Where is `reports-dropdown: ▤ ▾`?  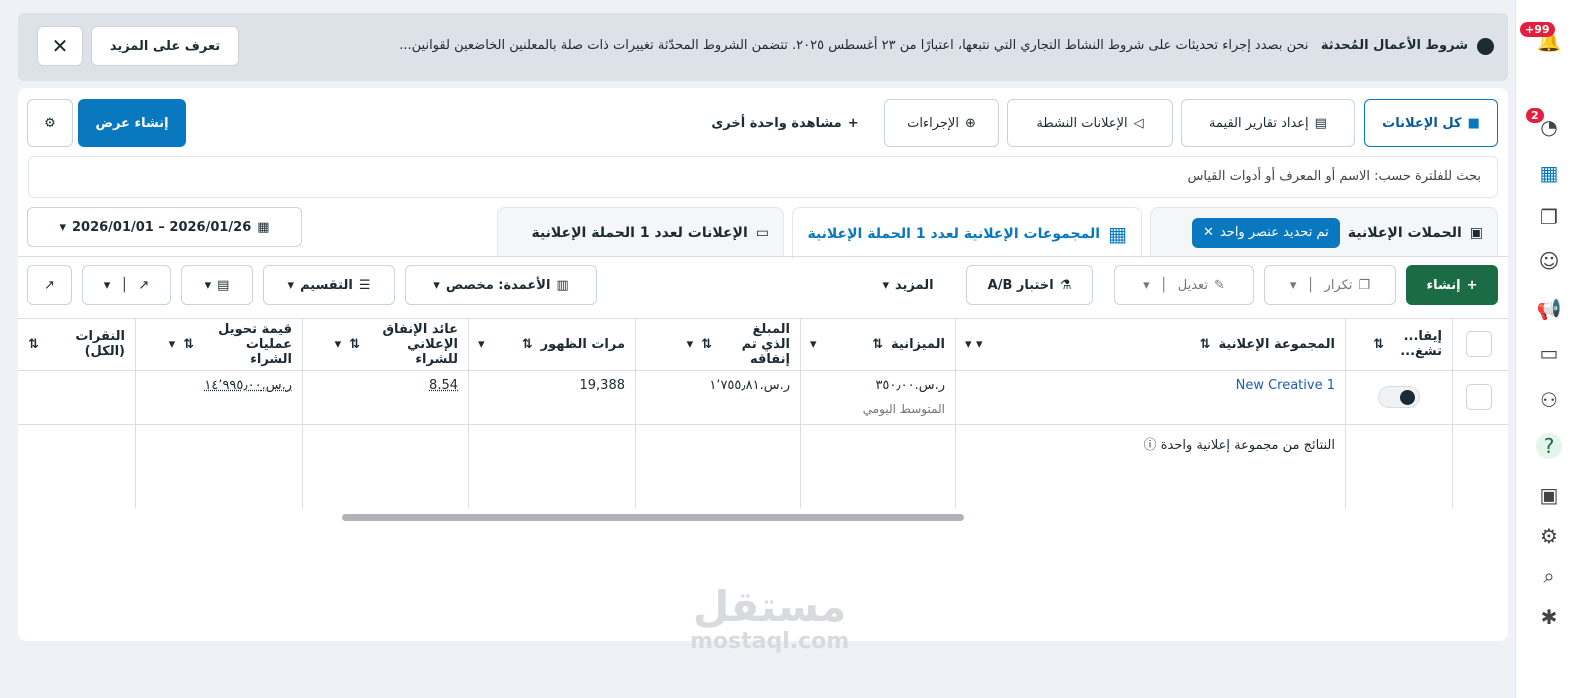
reports-dropdown: ▤ ▾ is located at coordinates (217, 285).